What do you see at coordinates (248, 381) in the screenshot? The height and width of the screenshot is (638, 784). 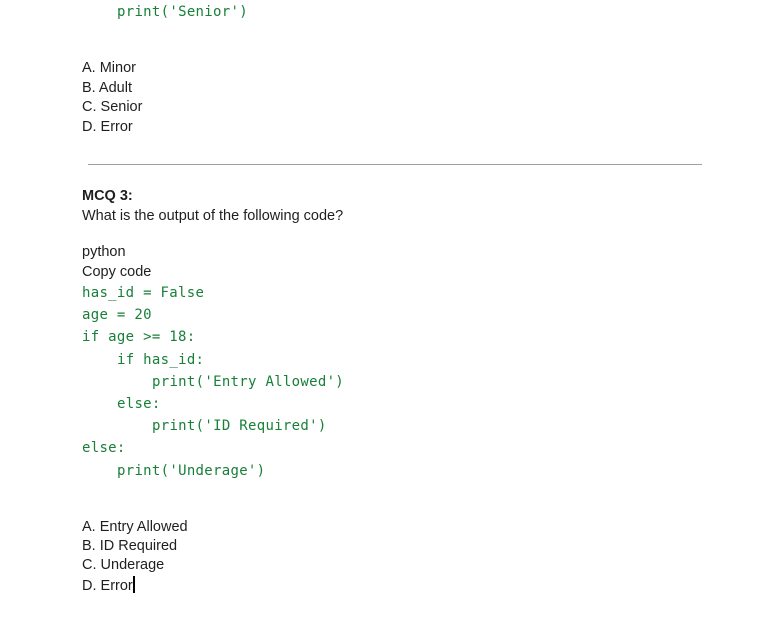 I see `code-line: print('Entry Allowed')` at bounding box center [248, 381].